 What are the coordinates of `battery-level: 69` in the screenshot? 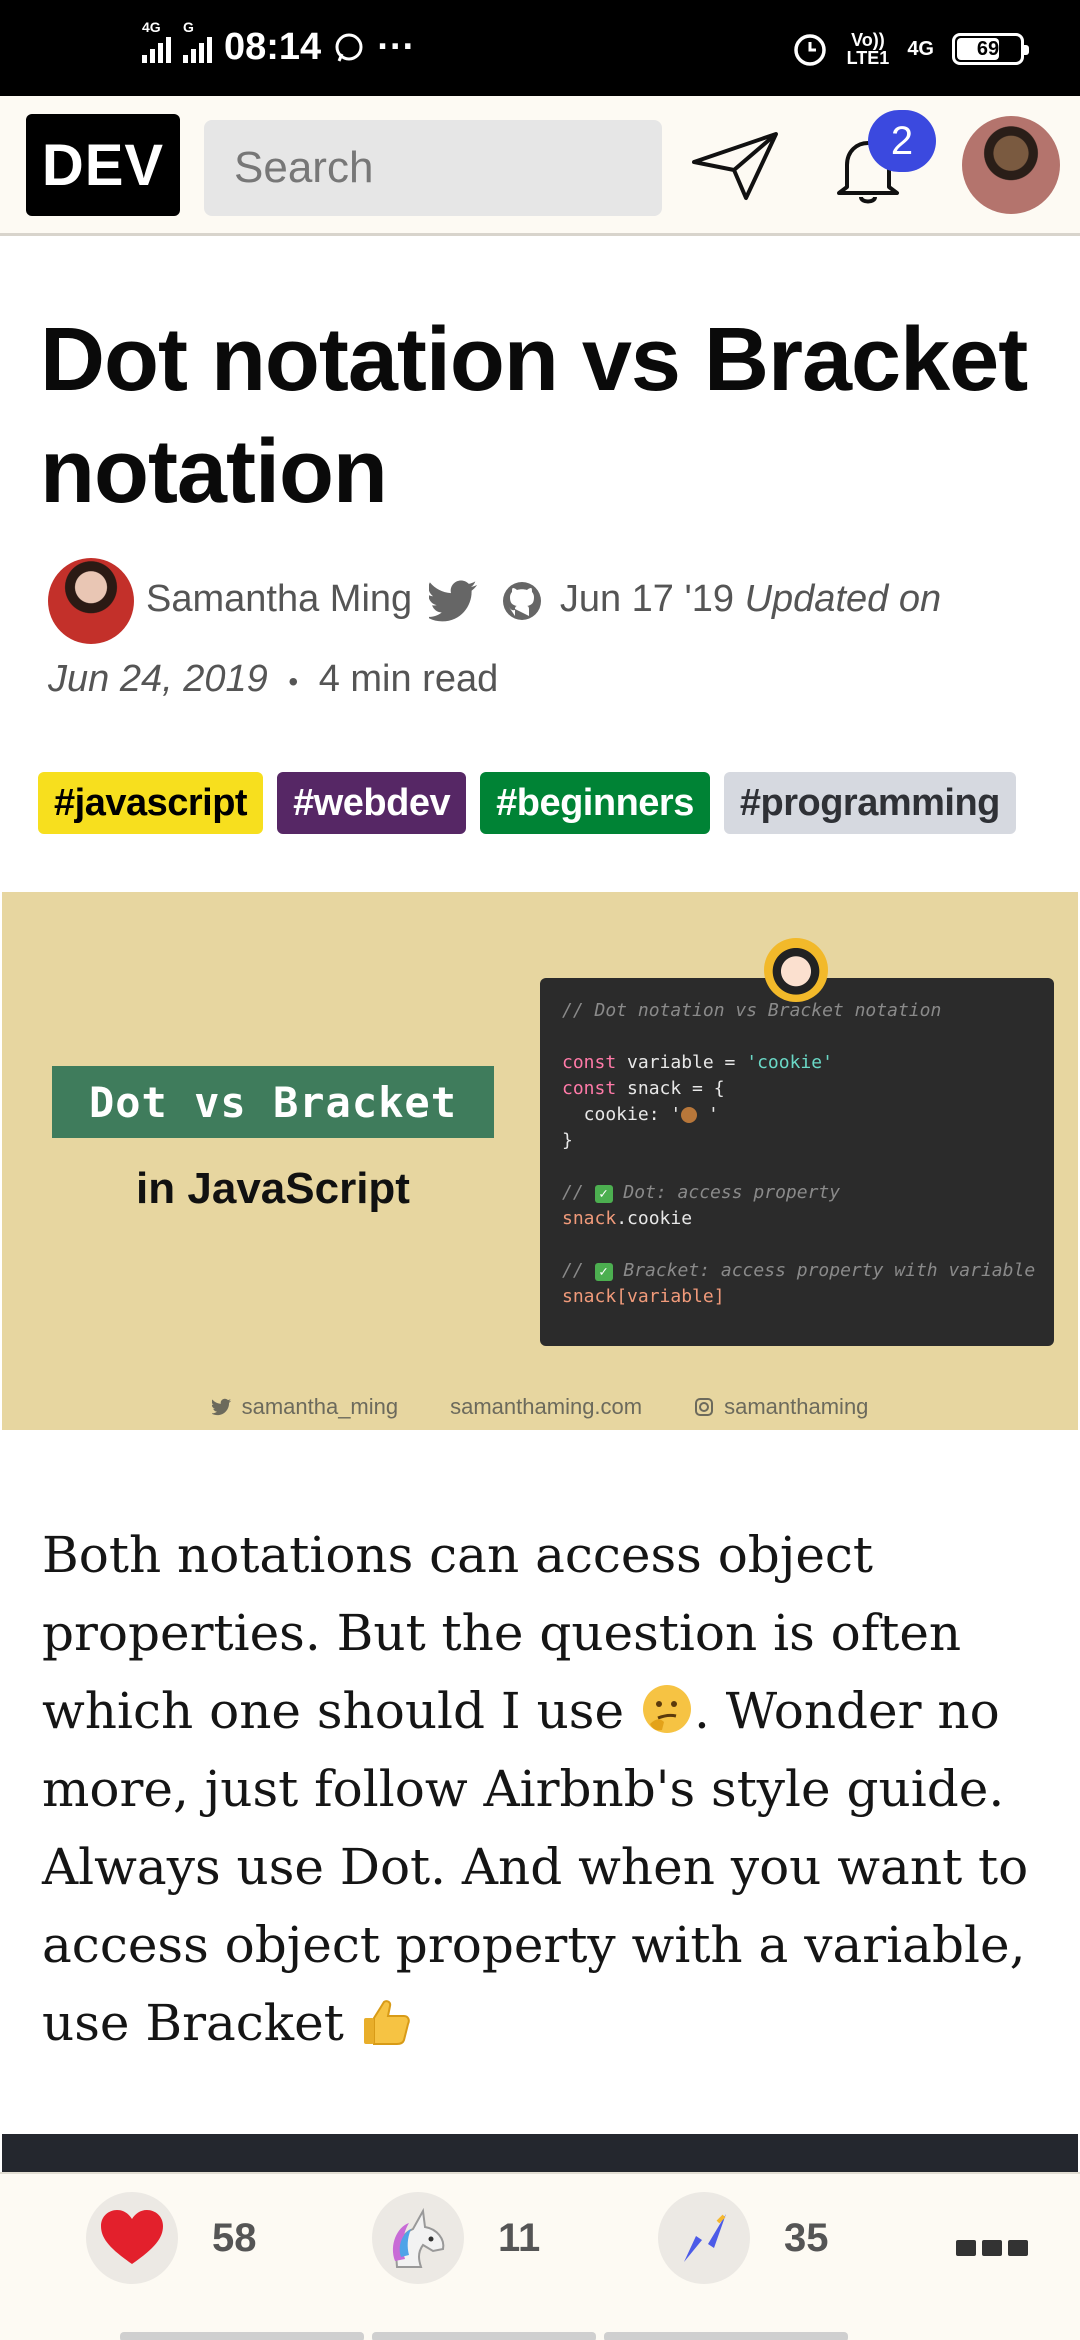 It's located at (988, 48).